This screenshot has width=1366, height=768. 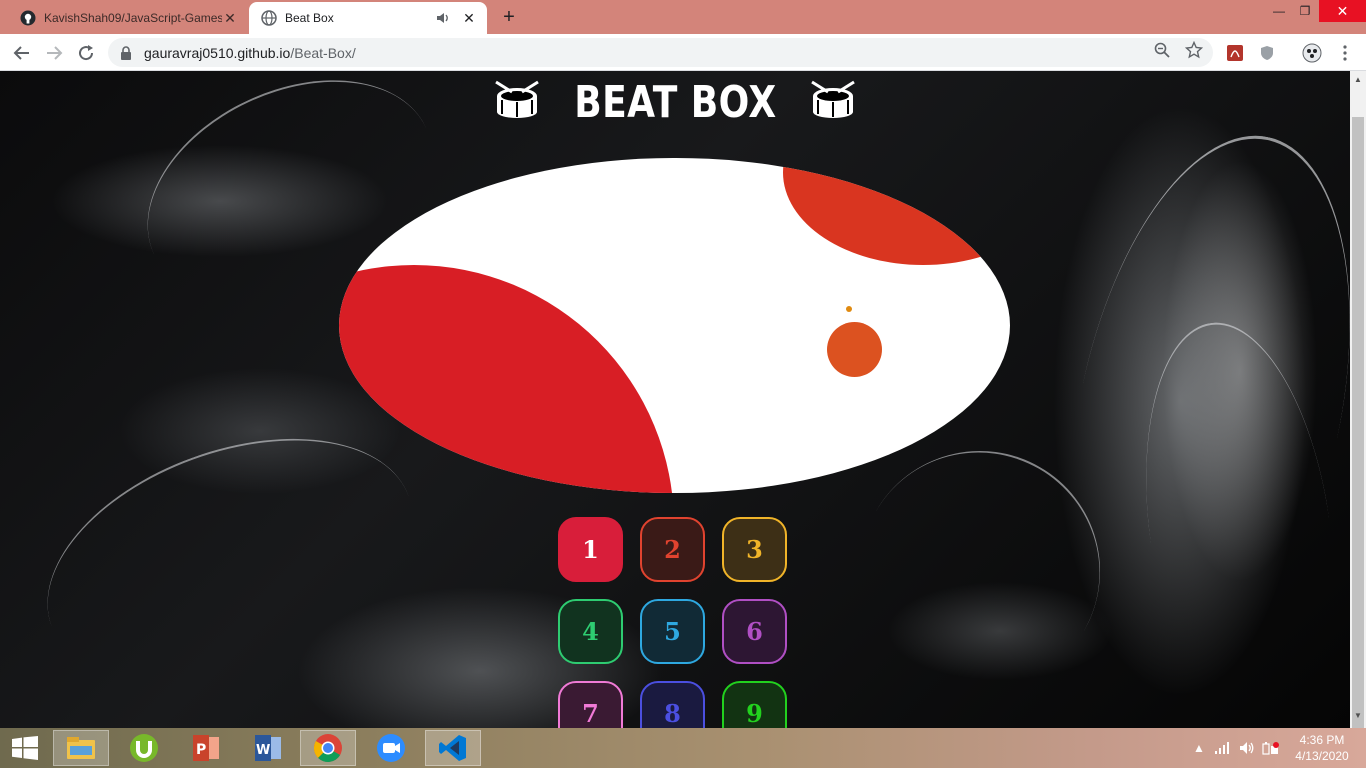 I want to click on pad-label: 4, so click(x=590, y=631).